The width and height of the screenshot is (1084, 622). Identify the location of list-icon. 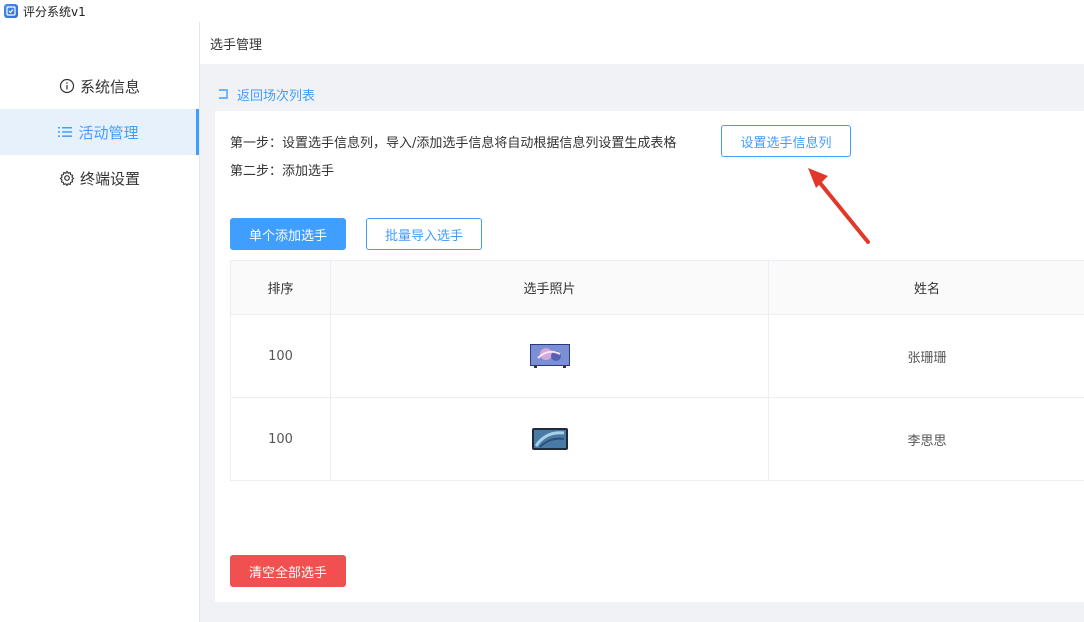
(65, 132).